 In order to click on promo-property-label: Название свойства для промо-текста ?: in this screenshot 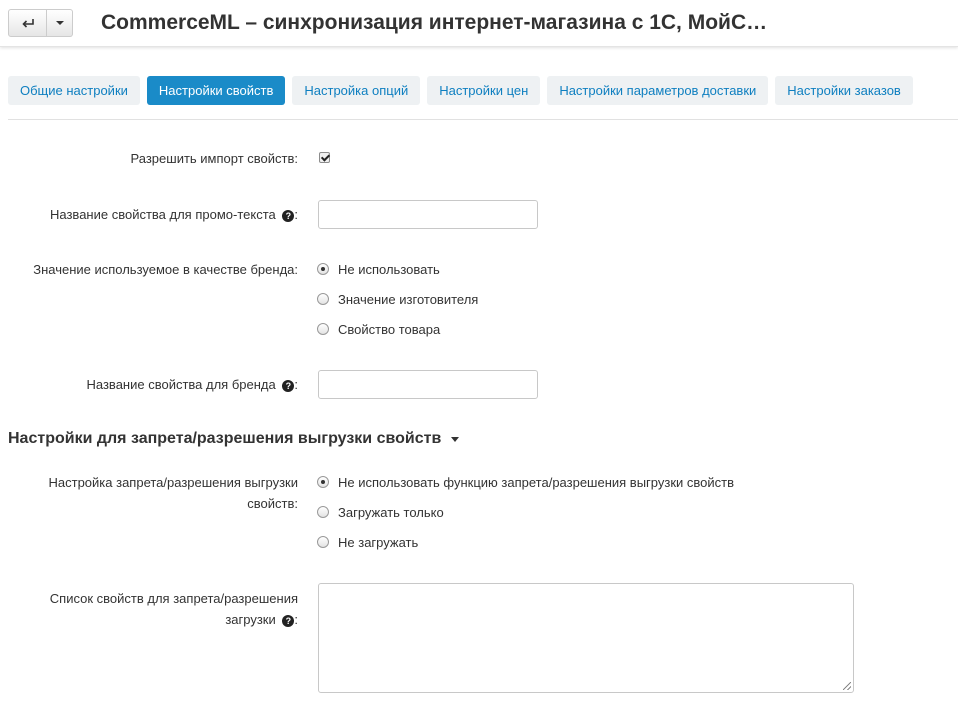, I will do `click(174, 214)`.